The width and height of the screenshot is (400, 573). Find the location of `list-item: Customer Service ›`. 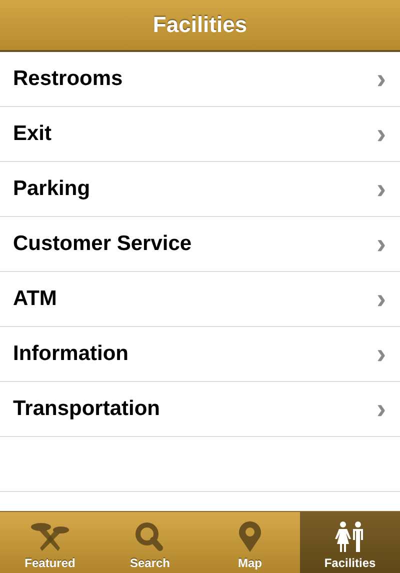

list-item: Customer Service › is located at coordinates (200, 244).